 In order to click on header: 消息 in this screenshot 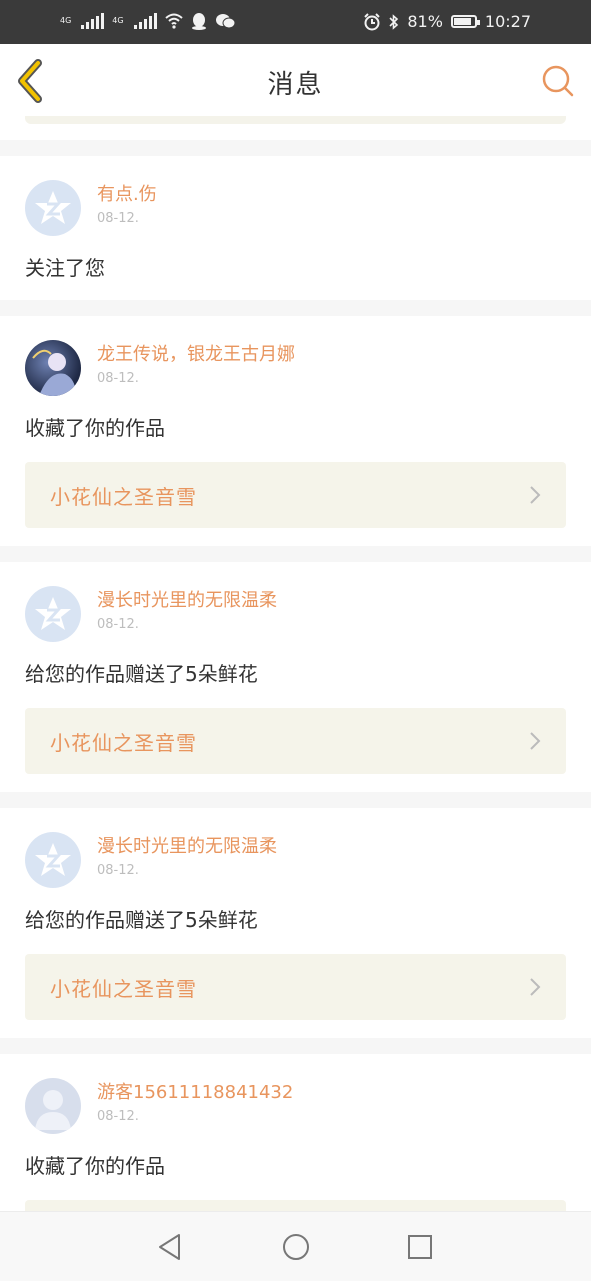, I will do `click(295, 80)`.